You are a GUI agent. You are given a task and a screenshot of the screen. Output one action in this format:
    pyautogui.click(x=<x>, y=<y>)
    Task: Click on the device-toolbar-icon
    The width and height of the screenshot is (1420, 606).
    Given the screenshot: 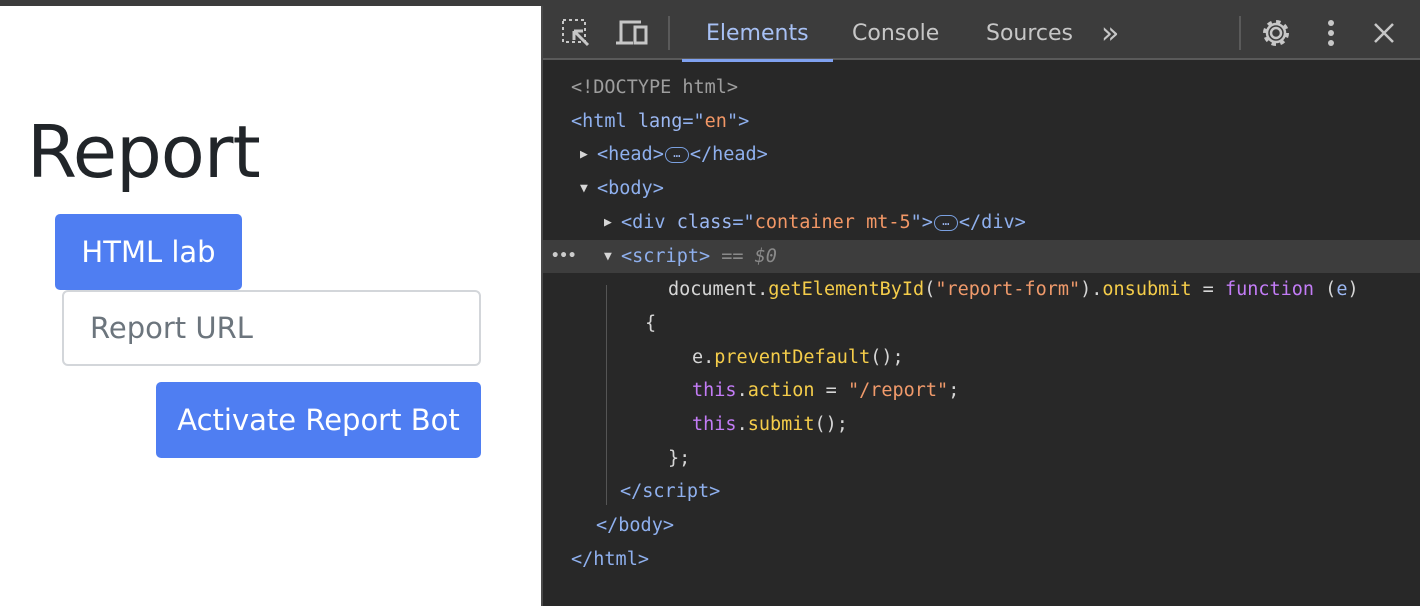 What is the action you would take?
    pyautogui.click(x=632, y=33)
    